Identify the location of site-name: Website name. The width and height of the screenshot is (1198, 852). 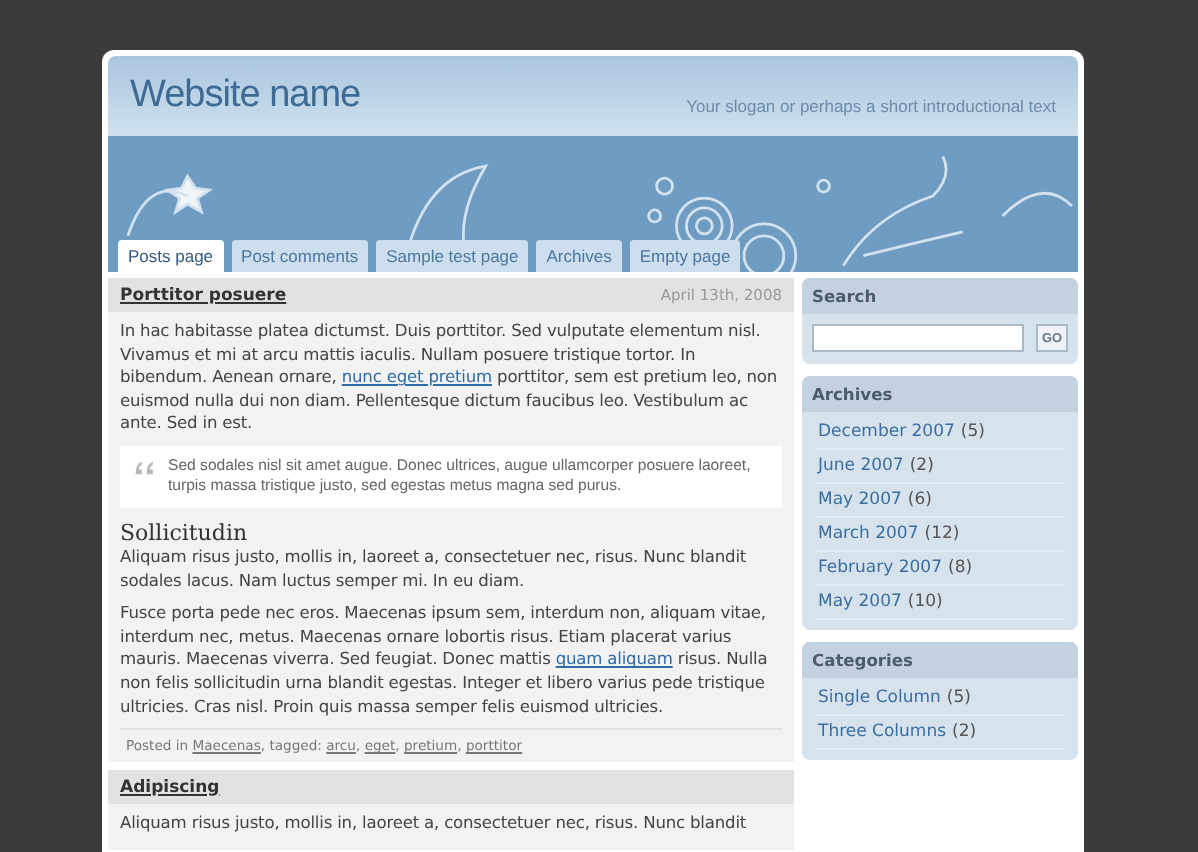
(245, 96).